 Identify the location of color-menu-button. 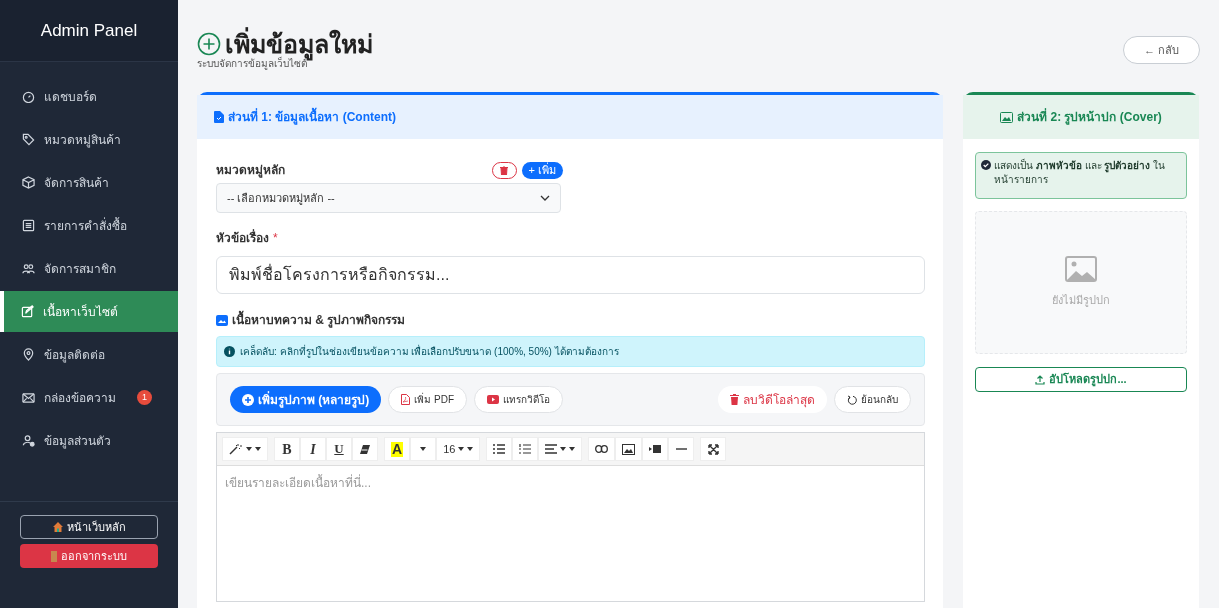
(423, 449).